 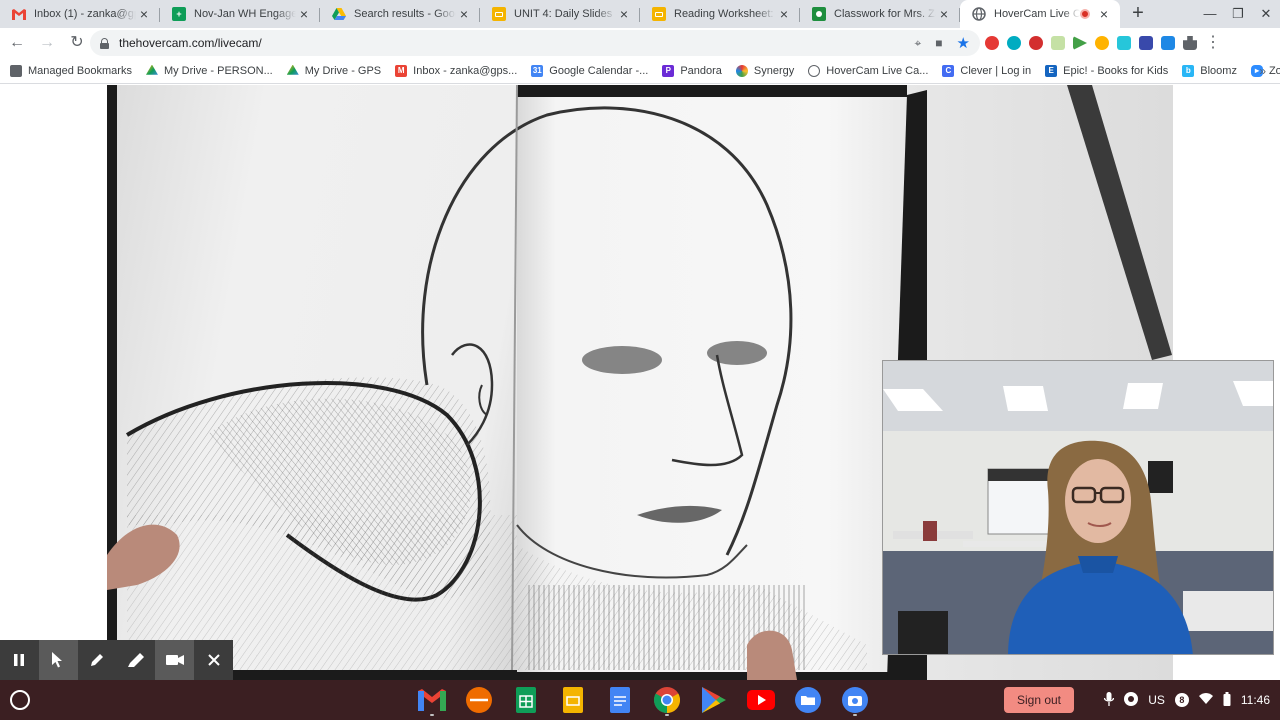 I want to click on gmail-app-icon, so click(x=432, y=700).